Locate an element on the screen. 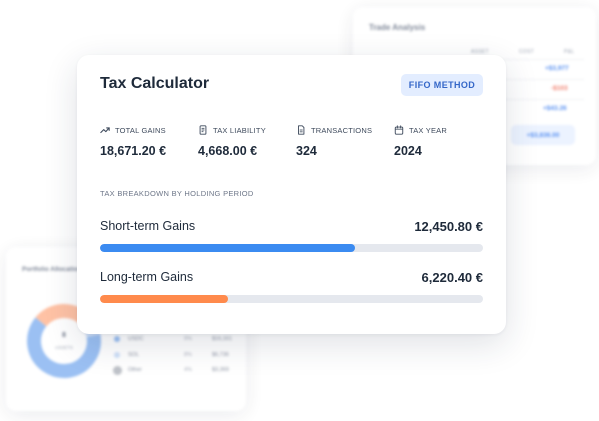 This screenshot has width=599, height=421. legend-name: SOL is located at coordinates (134, 355).